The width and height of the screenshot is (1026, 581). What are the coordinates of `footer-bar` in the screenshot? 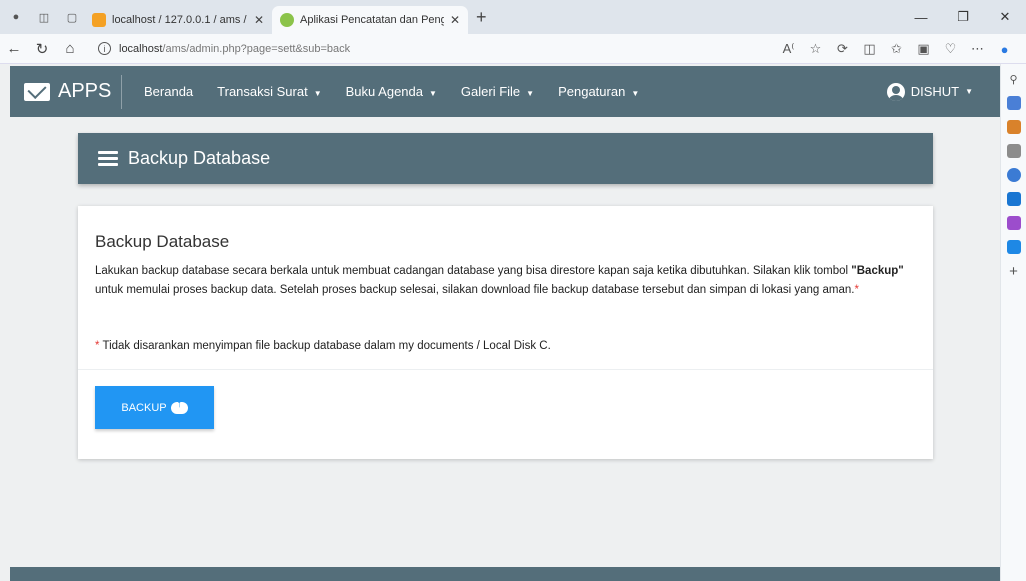 It's located at (505, 574).